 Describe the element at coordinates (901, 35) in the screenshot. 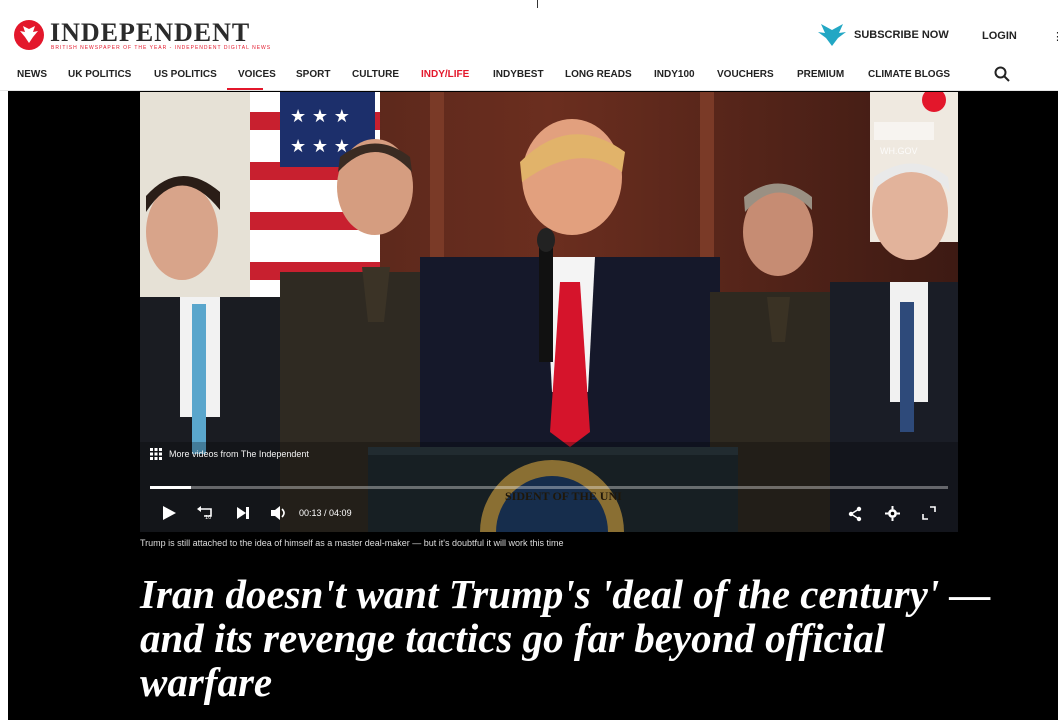

I see `subscribe-label: SUBSCRIBE NOW` at that location.